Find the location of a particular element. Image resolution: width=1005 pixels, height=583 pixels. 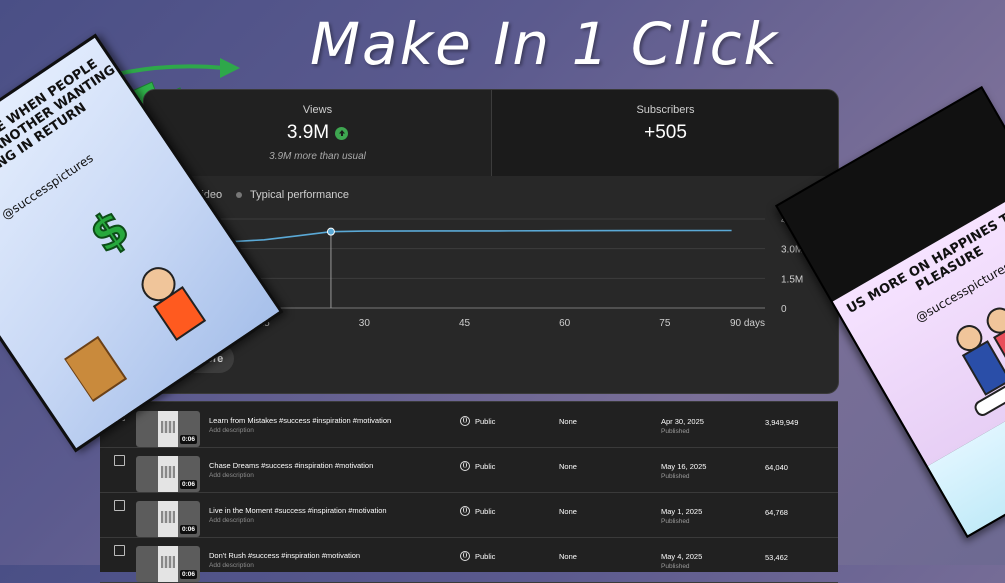

views-cell: 64,040 is located at coordinates (776, 467).